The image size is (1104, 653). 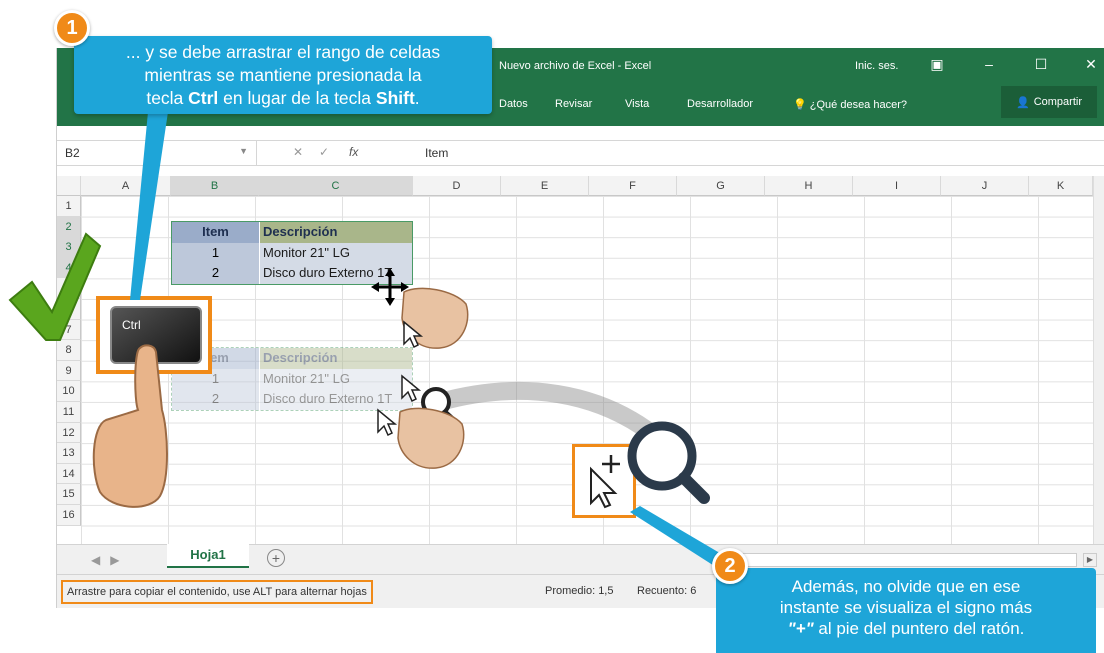 I want to click on cell-item: 1, so click(x=216, y=253).